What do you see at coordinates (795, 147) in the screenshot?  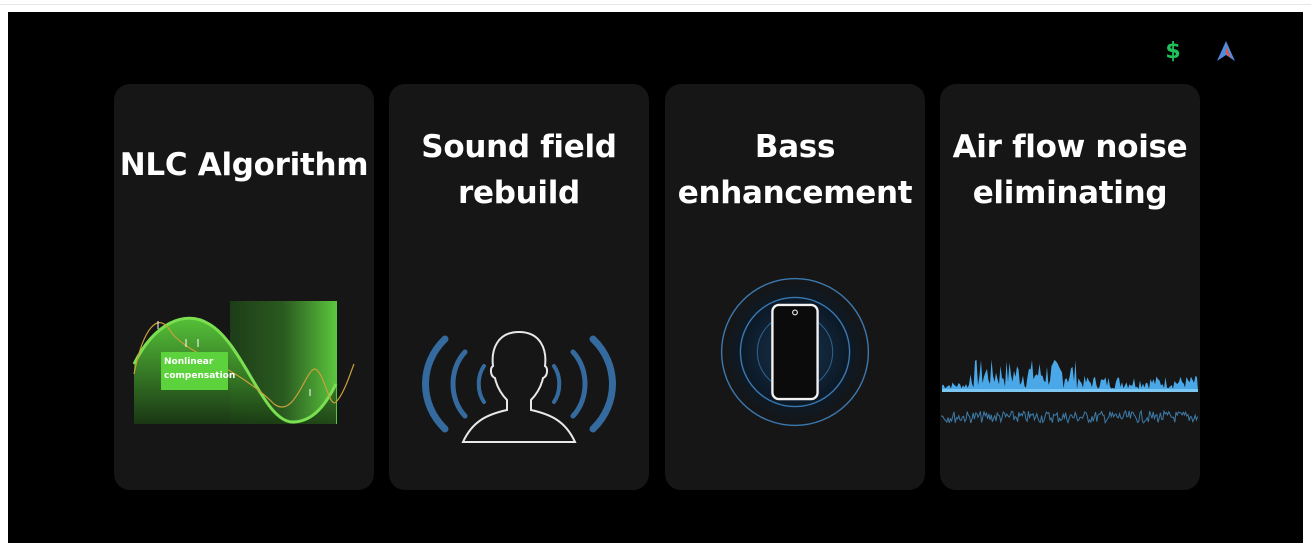 I see `card-title-line: Bass` at bounding box center [795, 147].